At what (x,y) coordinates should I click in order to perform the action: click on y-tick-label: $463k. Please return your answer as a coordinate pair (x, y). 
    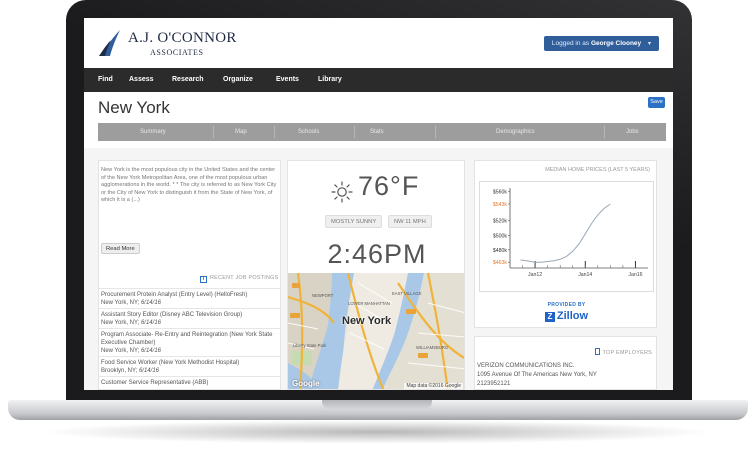
    Looking at the image, I should click on (500, 263).